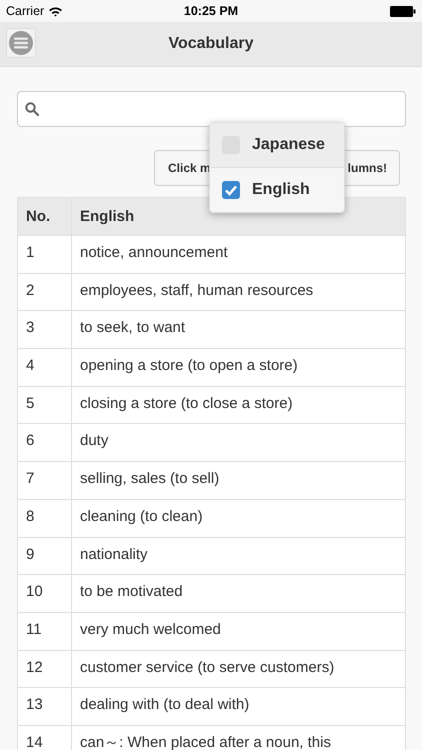 The height and width of the screenshot is (750, 422). What do you see at coordinates (211, 109) in the screenshot?
I see `search-field` at bounding box center [211, 109].